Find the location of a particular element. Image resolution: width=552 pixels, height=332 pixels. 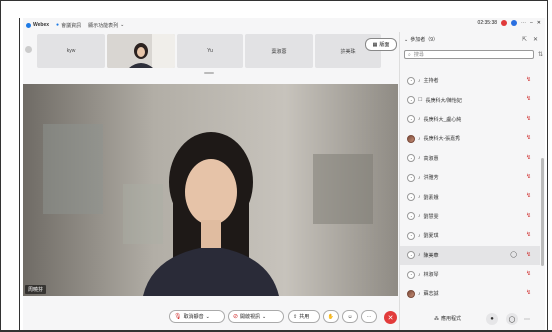

recording-icon is located at coordinates (504, 23).